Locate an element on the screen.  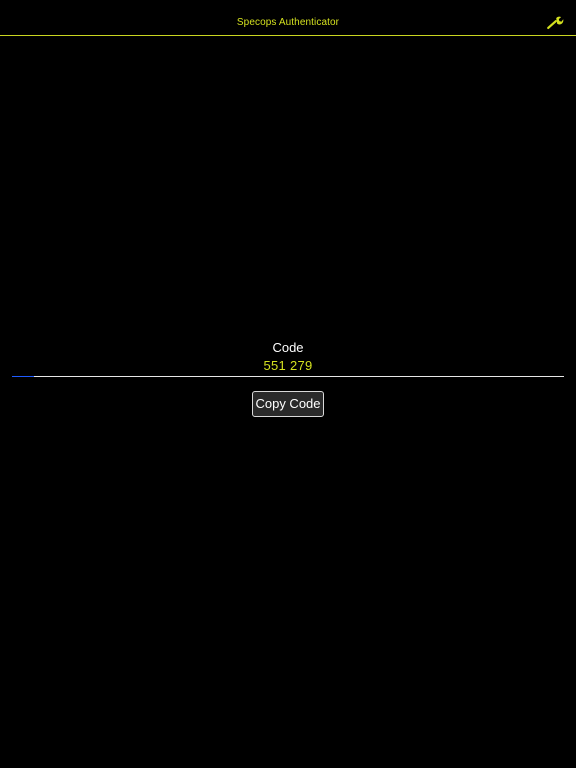
verification-code: 551 279 is located at coordinates (288, 365).